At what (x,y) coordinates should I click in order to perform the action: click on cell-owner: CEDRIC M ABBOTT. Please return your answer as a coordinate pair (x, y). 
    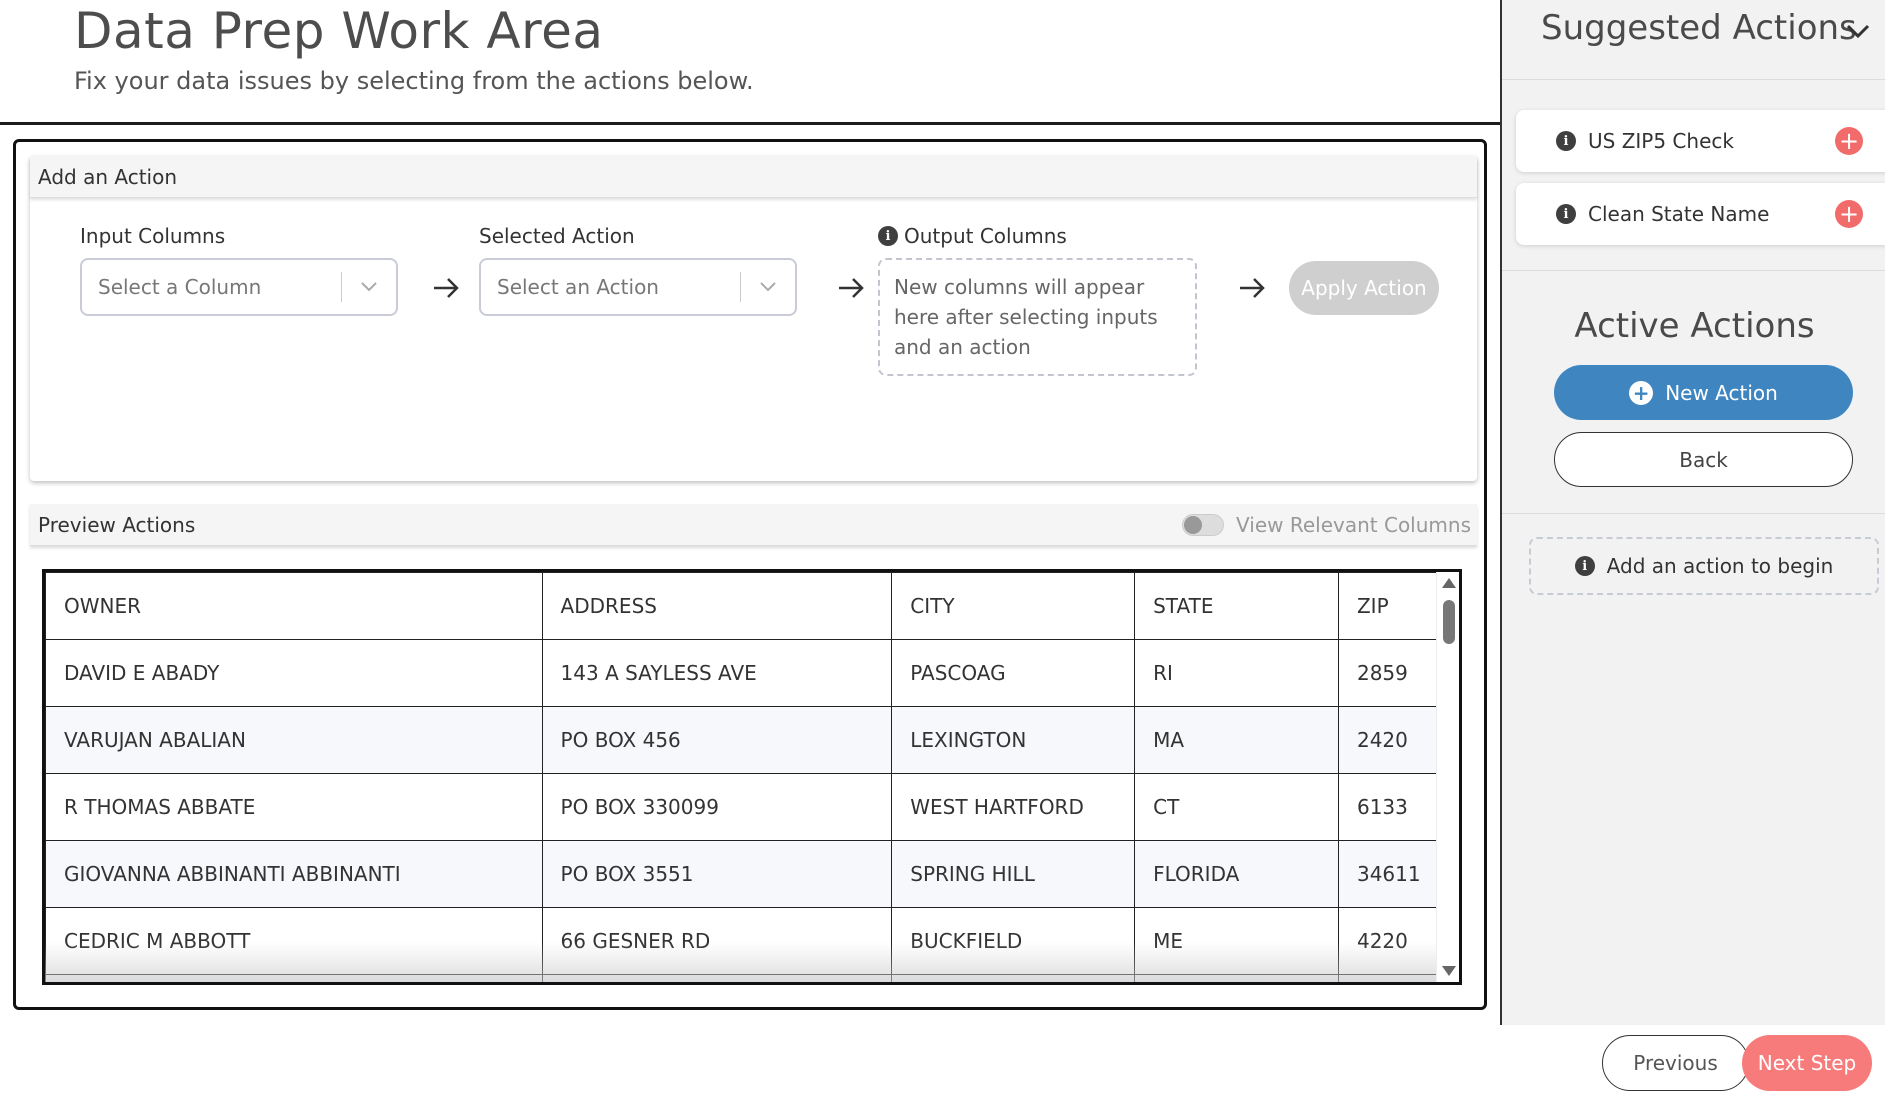
    Looking at the image, I should click on (294, 941).